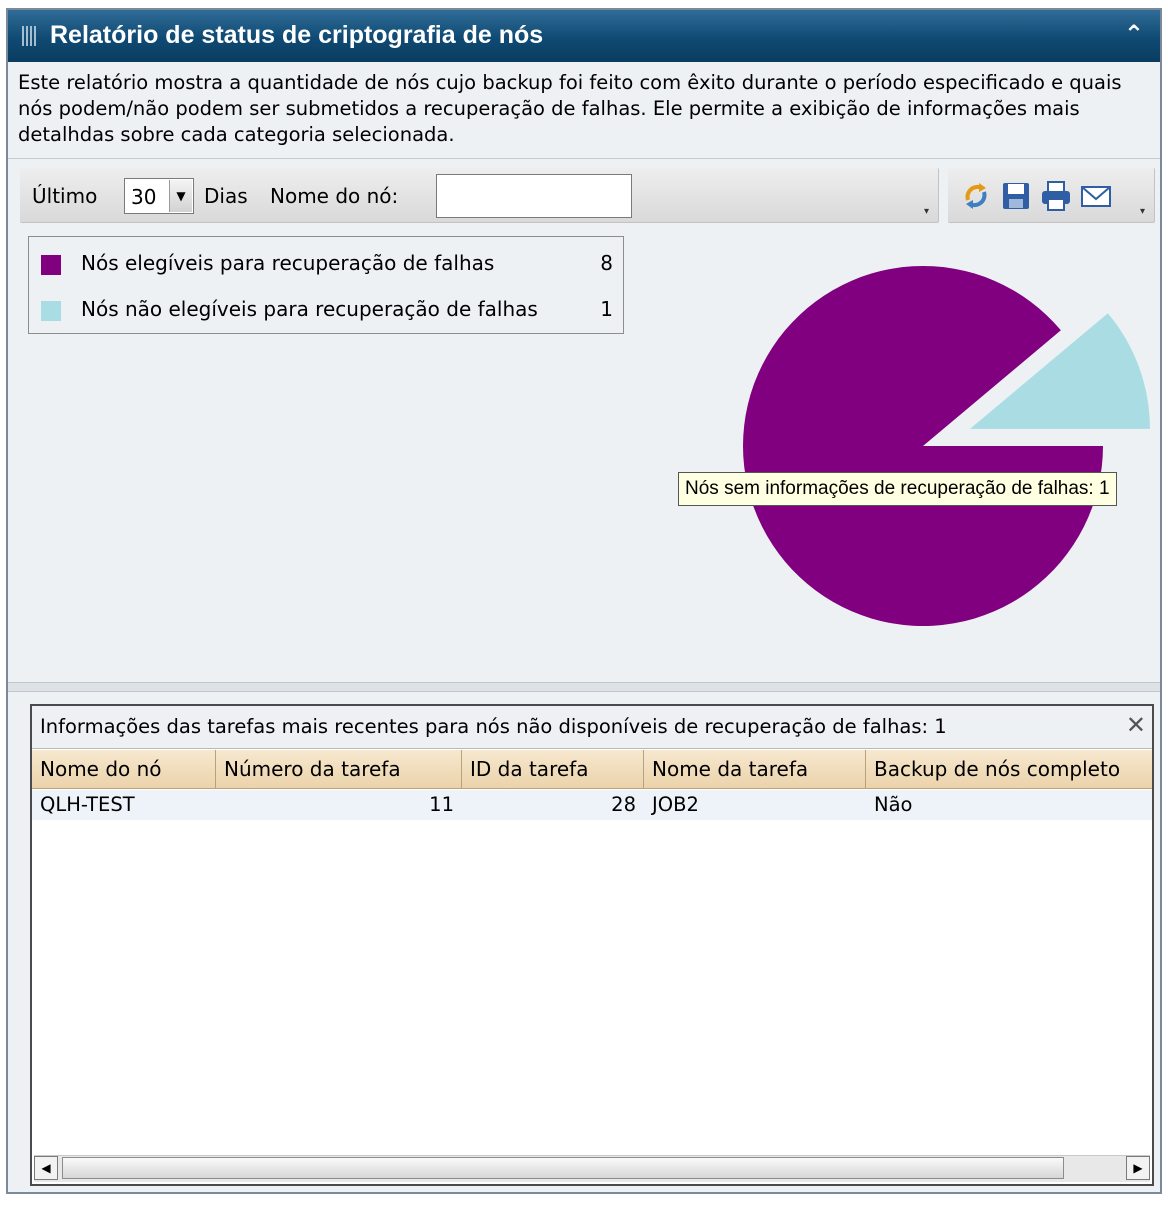 The image size is (1168, 1205). Describe the element at coordinates (623, 804) in the screenshot. I see `cell-job-id: 28` at that location.